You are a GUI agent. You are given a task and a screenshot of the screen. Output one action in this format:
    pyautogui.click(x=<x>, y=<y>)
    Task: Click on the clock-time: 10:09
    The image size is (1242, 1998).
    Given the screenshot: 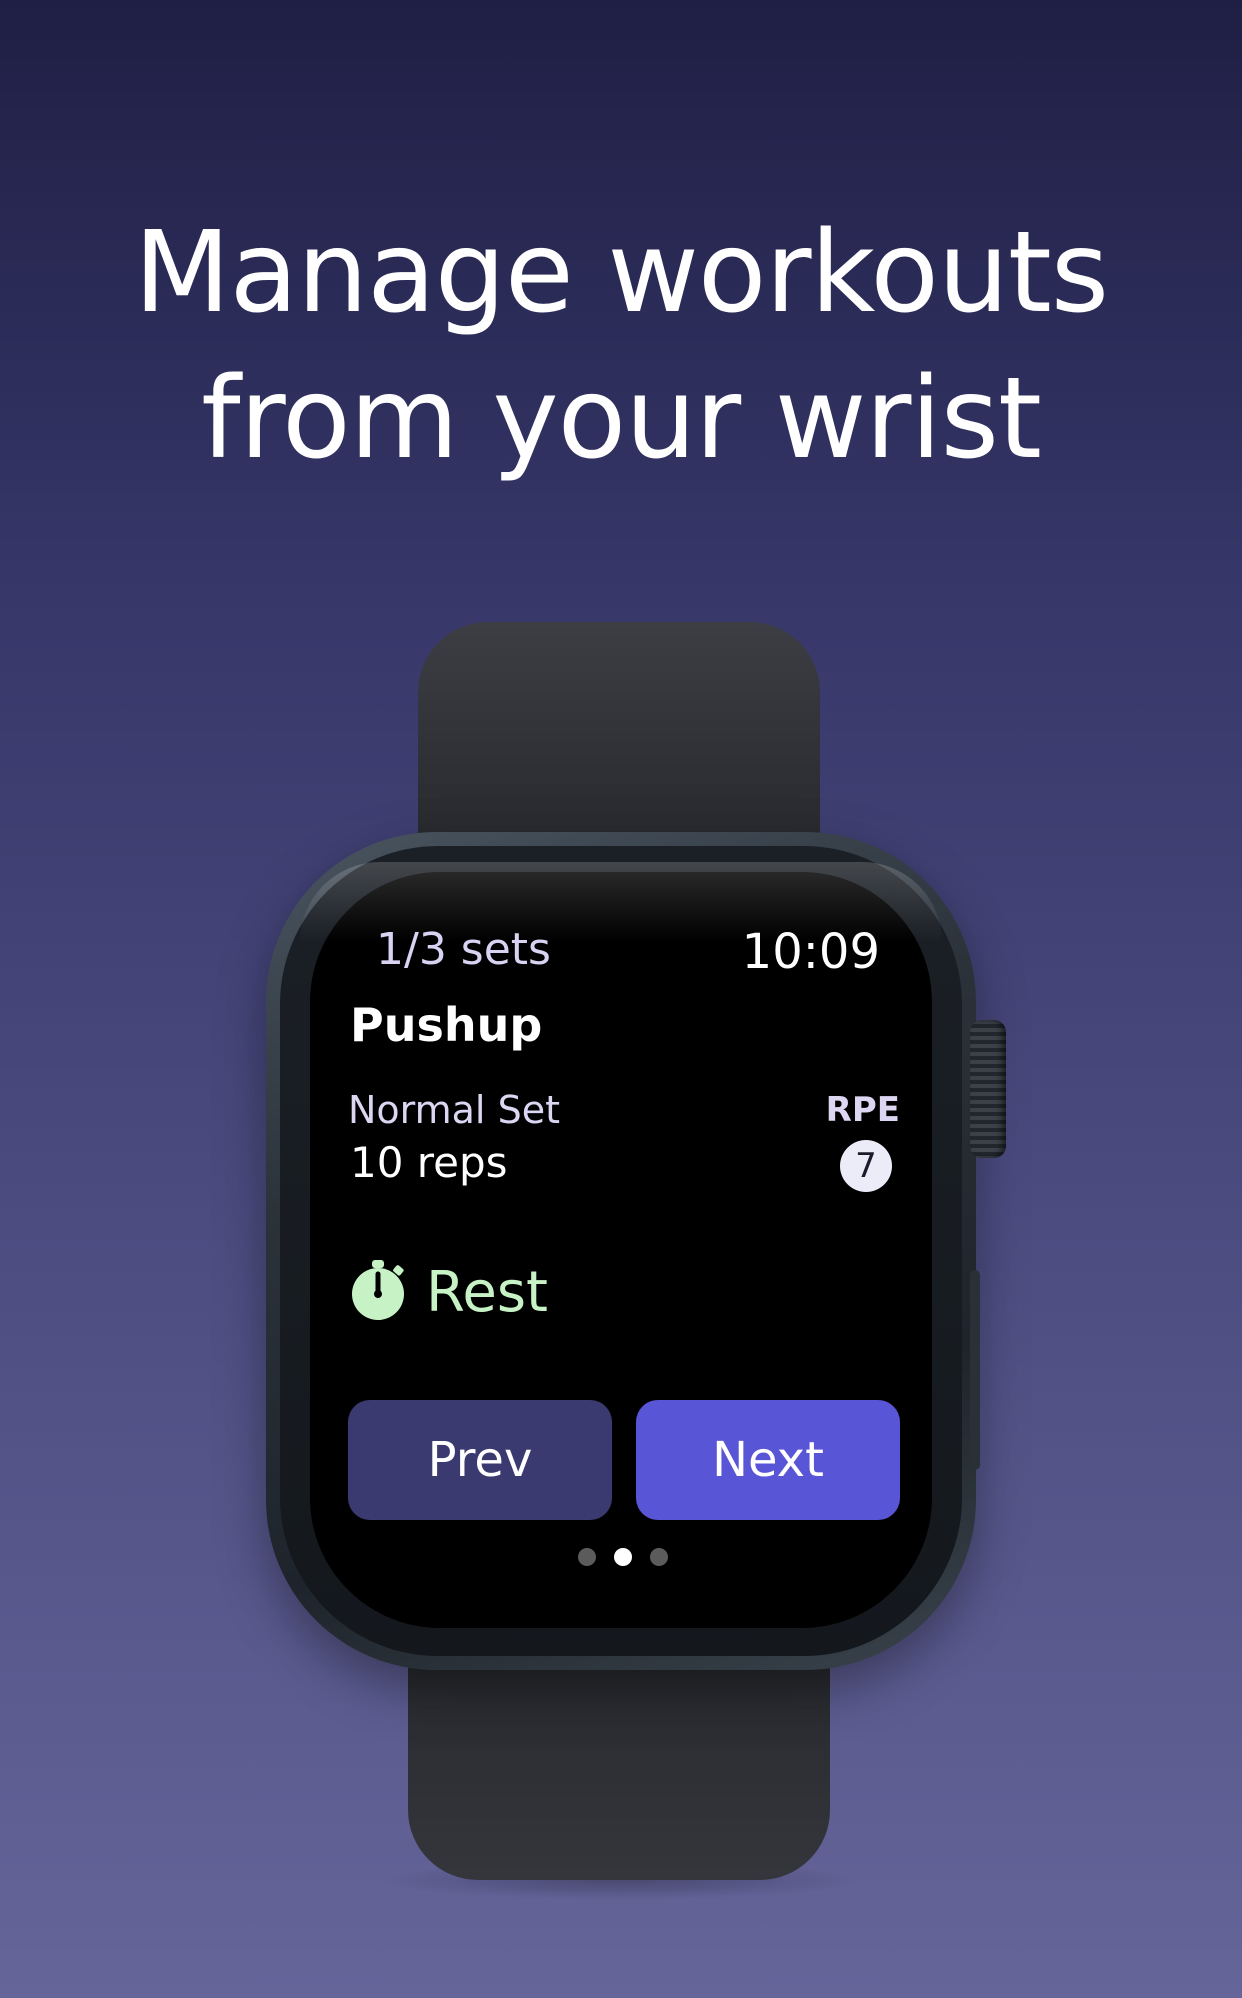 What is the action you would take?
    pyautogui.click(x=810, y=952)
    